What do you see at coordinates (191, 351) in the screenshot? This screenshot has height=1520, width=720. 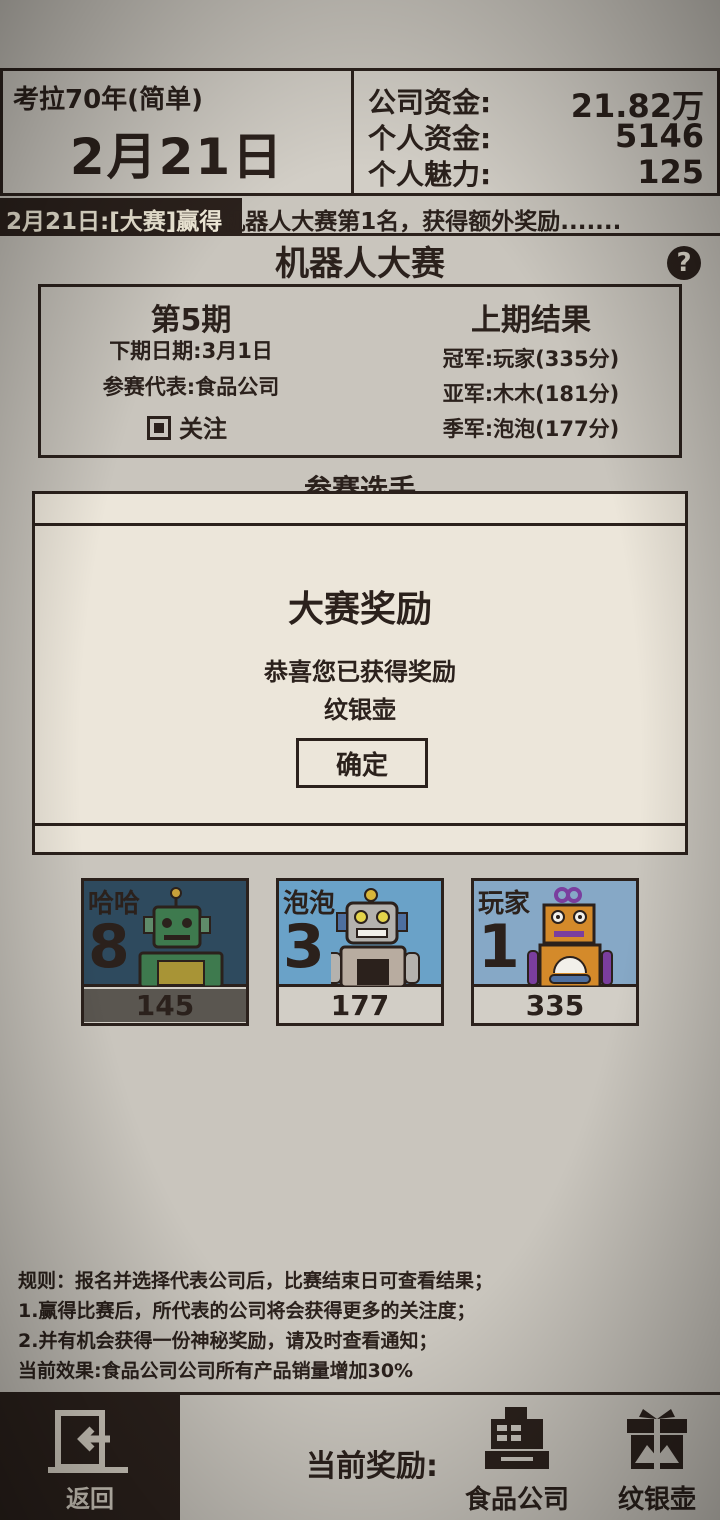 I see `next-date-label: 下期日期:3月1日` at bounding box center [191, 351].